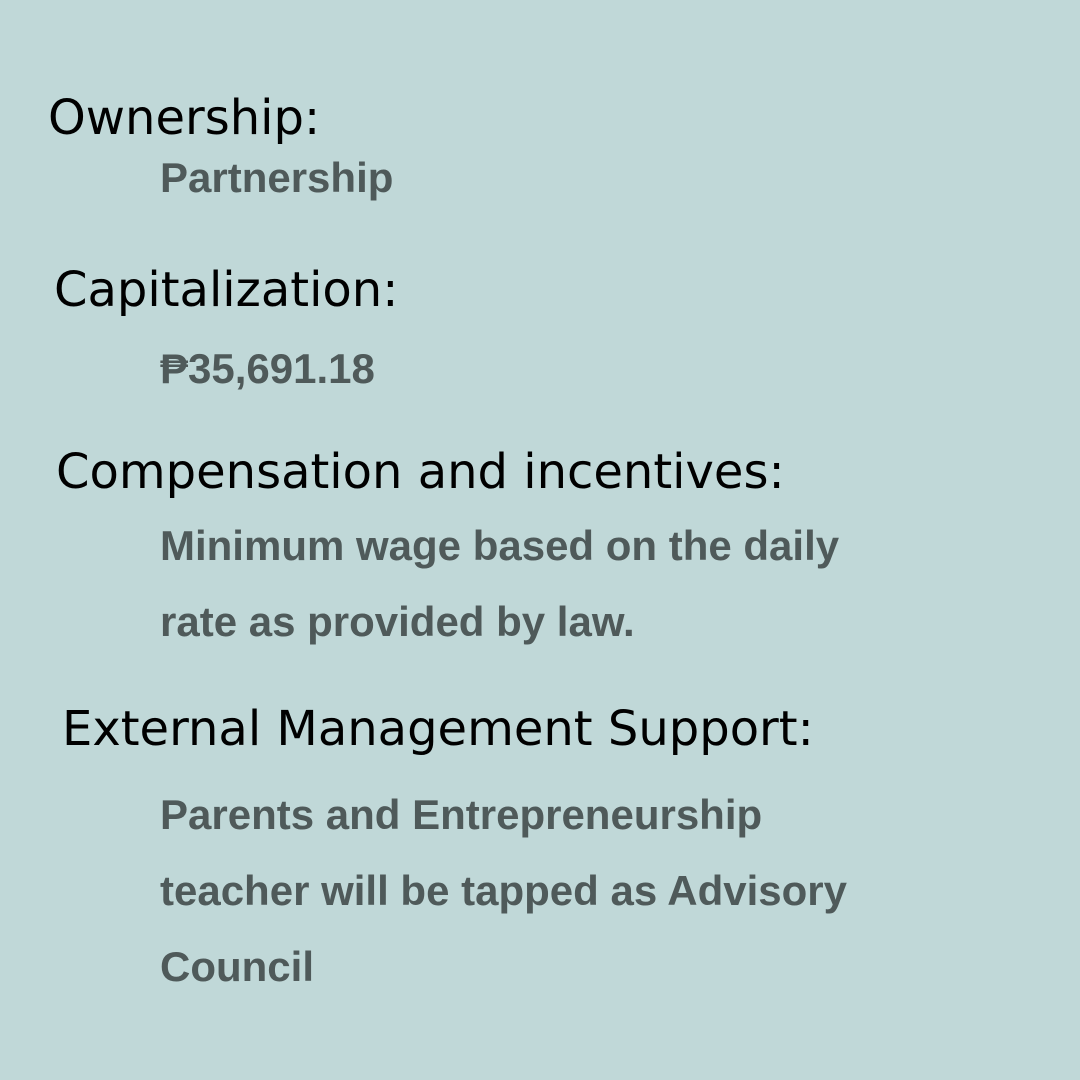 This screenshot has width=1080, height=1080. I want to click on ownership-value-line: Partnership, so click(277, 177).